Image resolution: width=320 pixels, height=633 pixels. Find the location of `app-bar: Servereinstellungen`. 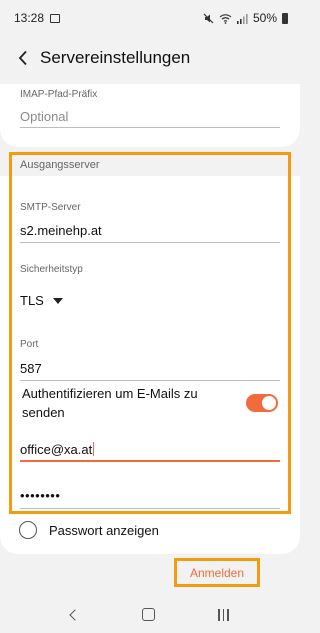

app-bar: Servereinstellungen is located at coordinates (150, 58).